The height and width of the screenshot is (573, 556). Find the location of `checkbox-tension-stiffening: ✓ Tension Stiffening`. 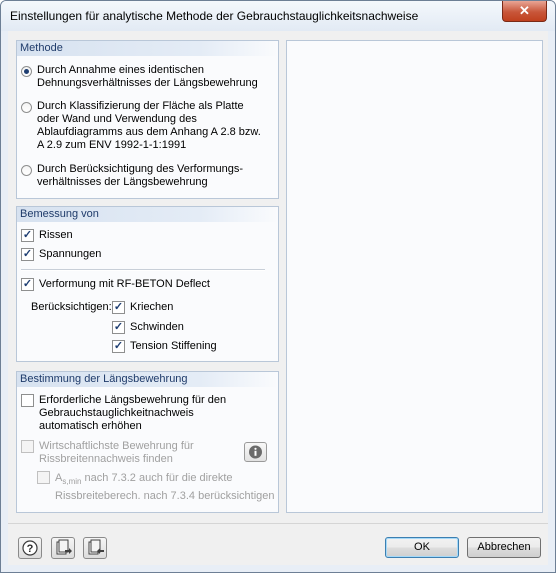

checkbox-tension-stiffening: ✓ Tension Stiffening is located at coordinates (164, 346).